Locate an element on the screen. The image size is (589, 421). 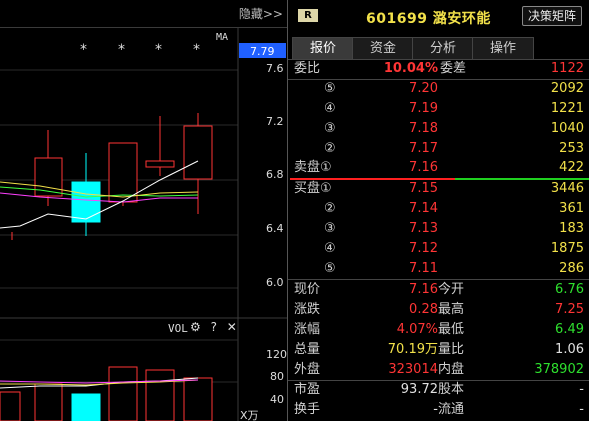
buy-volume: 183 is located at coordinates (571, 228).